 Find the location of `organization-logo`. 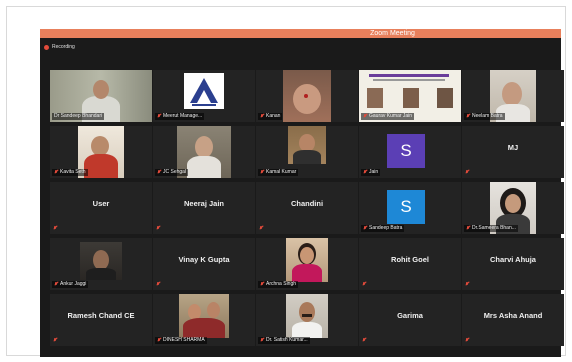

organization-logo is located at coordinates (204, 91).